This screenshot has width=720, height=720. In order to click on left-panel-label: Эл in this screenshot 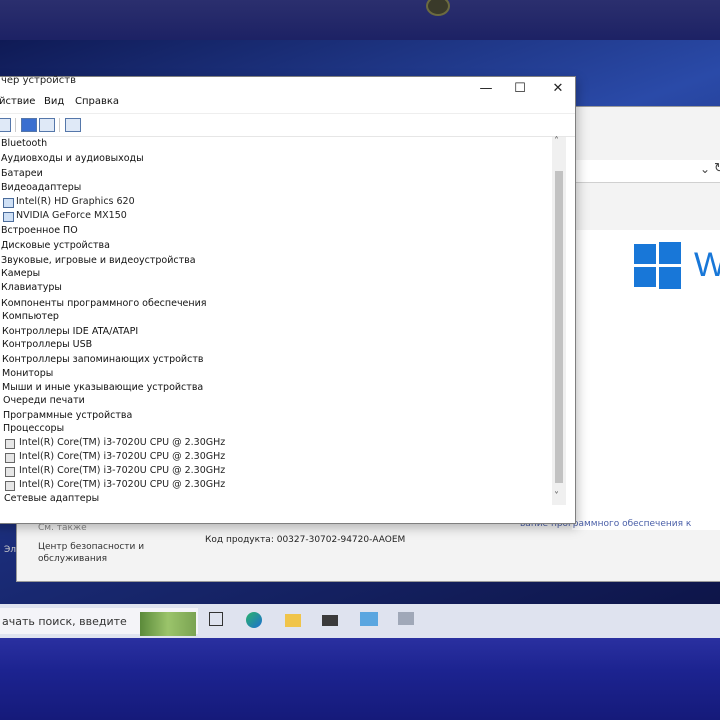, I will do `click(10, 550)`.